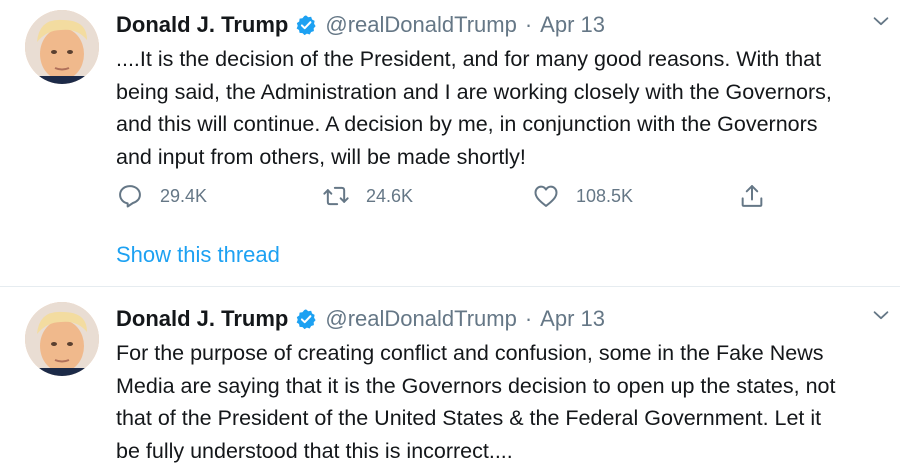 The height and width of the screenshot is (467, 900). I want to click on like-count: 108.5K, so click(604, 196).